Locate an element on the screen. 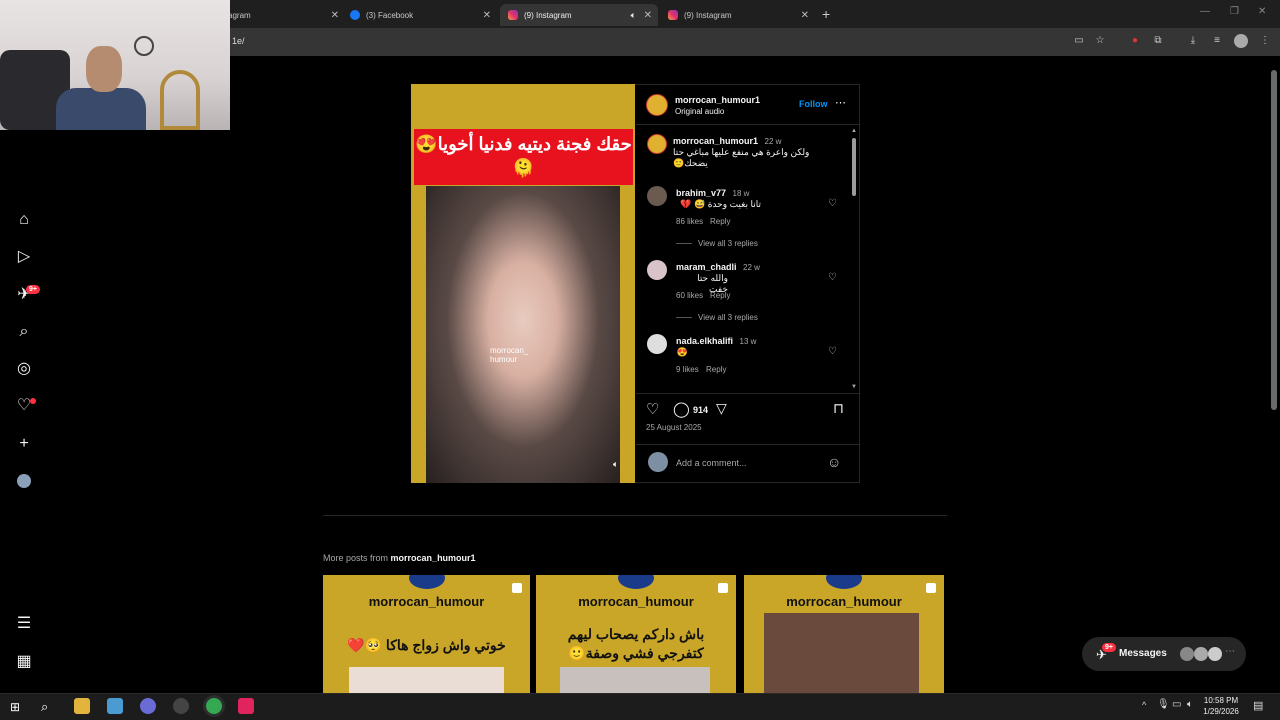 This screenshot has width=1280, height=720. network-icon: ▭ is located at coordinates (1176, 704).